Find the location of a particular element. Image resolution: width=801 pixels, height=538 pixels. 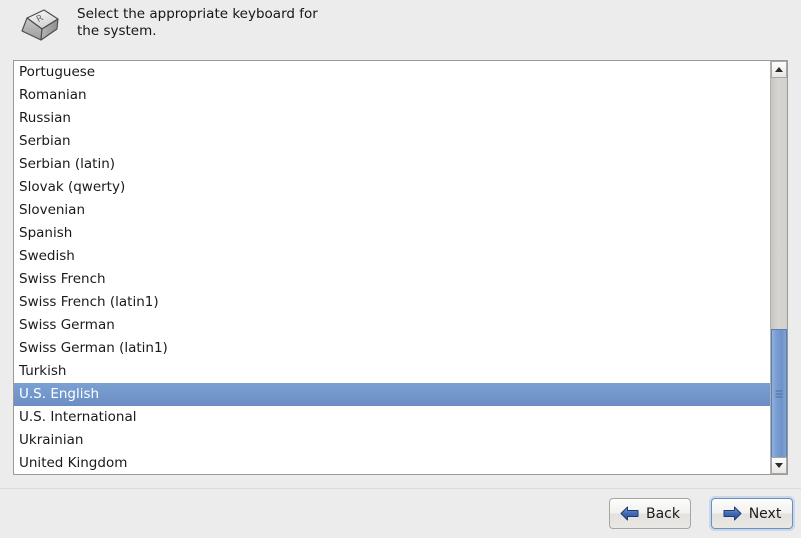

list-item: Turkish is located at coordinates (392, 371).